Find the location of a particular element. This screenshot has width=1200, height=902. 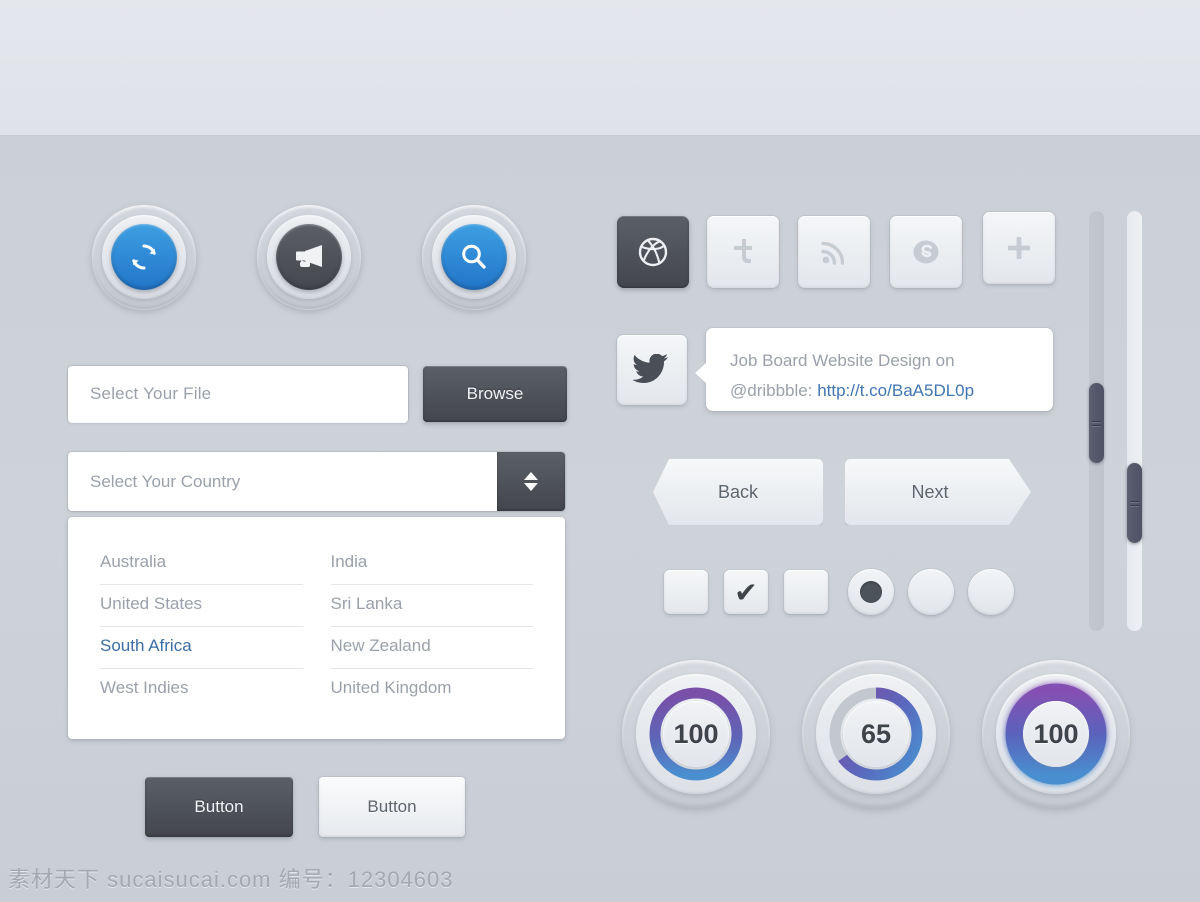

list-item: India is located at coordinates (431, 564).